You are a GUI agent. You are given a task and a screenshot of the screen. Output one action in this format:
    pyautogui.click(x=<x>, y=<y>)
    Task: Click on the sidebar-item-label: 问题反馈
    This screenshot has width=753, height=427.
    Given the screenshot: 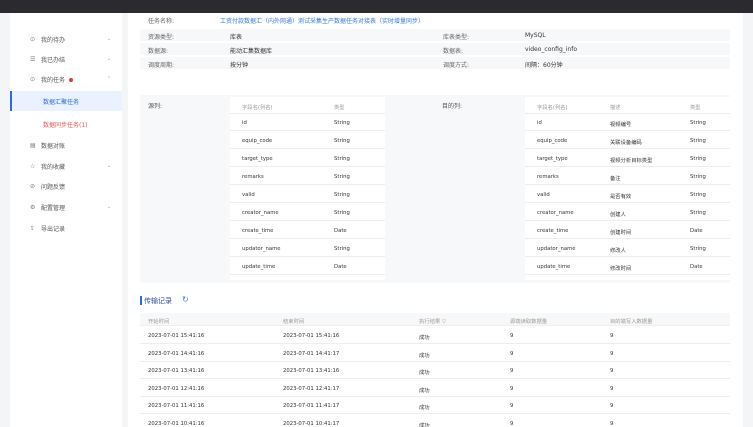 What is the action you would take?
    pyautogui.click(x=53, y=187)
    